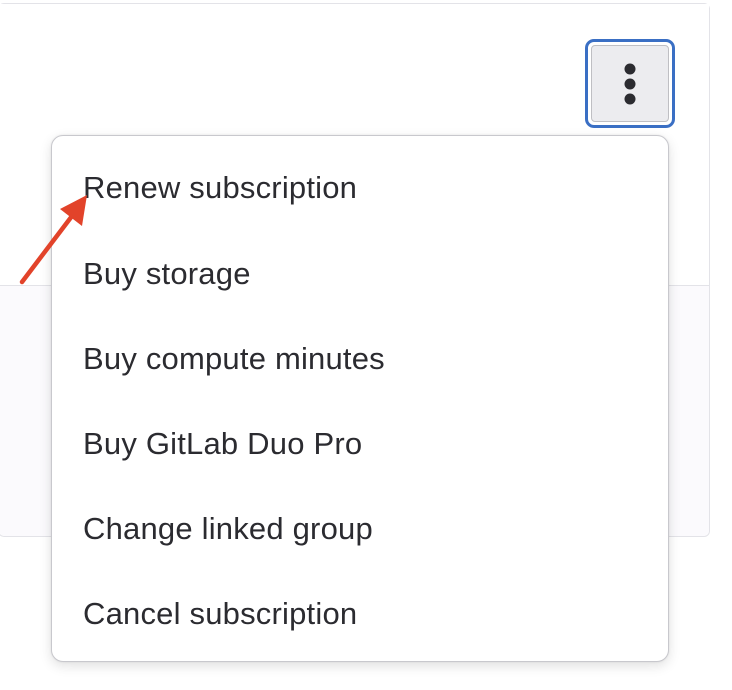 This screenshot has height=690, width=732. What do you see at coordinates (360, 188) in the screenshot?
I see `menu-item-renew-subscription: Renew subscription` at bounding box center [360, 188].